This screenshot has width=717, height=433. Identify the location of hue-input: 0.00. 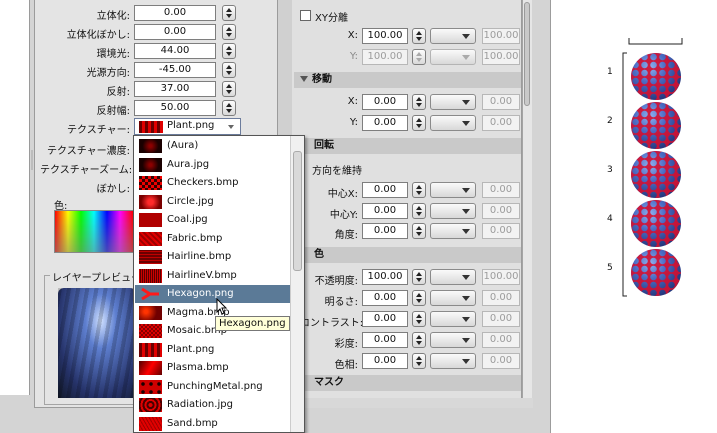
(385, 361).